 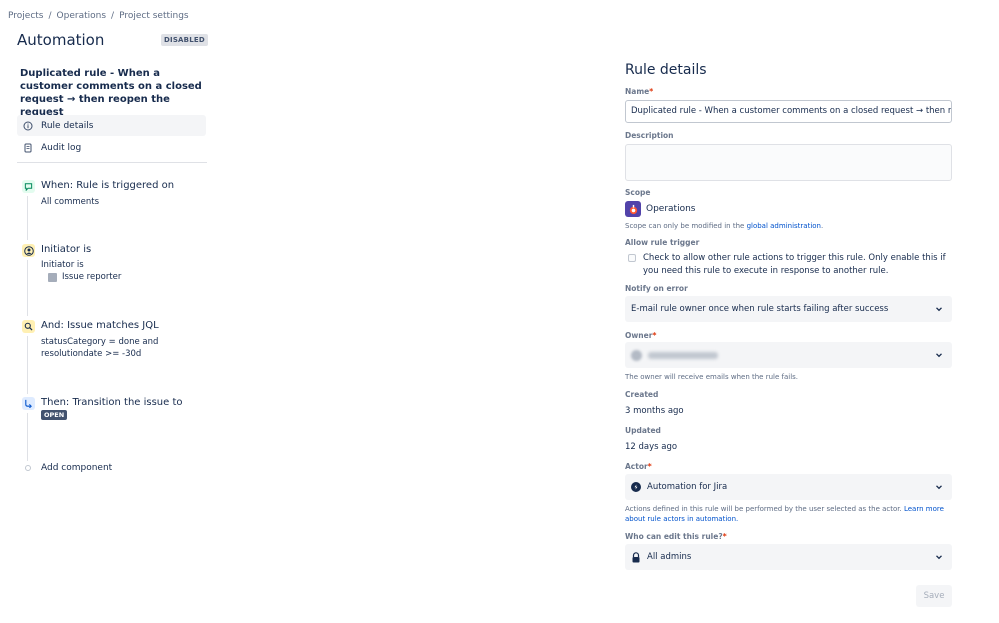 I want to click on component-title: When: Rule is triggered on, so click(x=108, y=185).